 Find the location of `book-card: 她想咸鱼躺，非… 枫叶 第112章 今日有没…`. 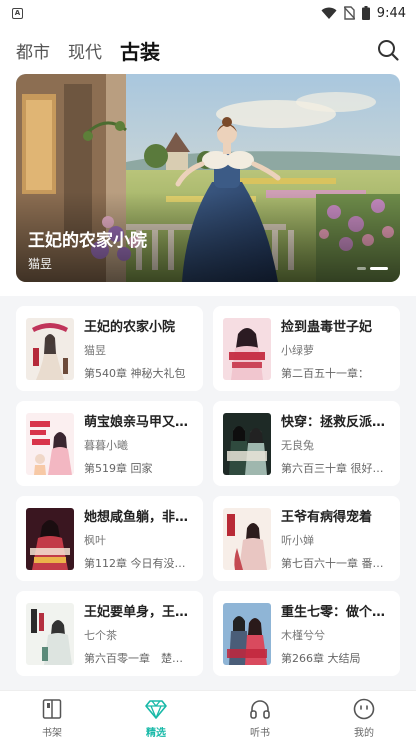

book-card: 她想咸鱼躺，非… 枫叶 第112章 今日有没… is located at coordinates (109, 538).